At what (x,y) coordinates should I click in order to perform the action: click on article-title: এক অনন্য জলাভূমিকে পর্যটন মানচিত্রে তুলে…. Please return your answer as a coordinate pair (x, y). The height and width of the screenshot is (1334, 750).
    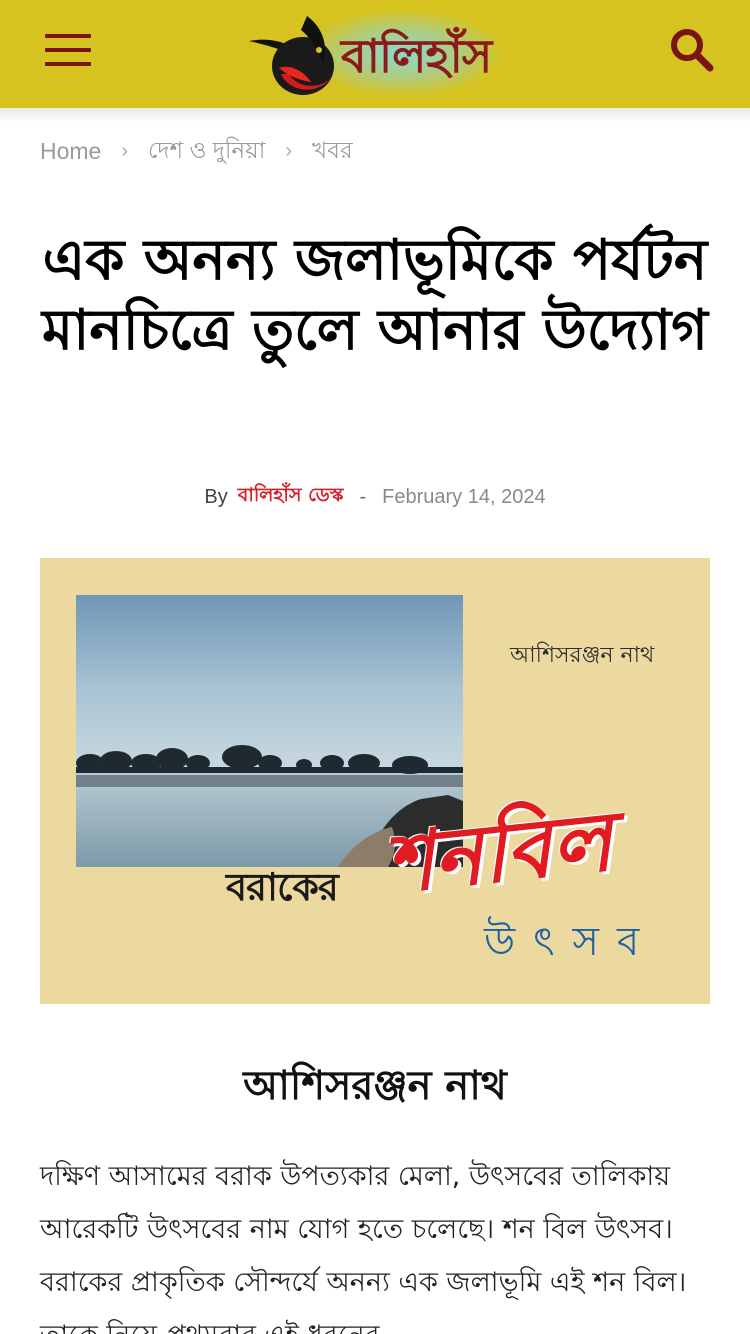
    Looking at the image, I should click on (375, 295).